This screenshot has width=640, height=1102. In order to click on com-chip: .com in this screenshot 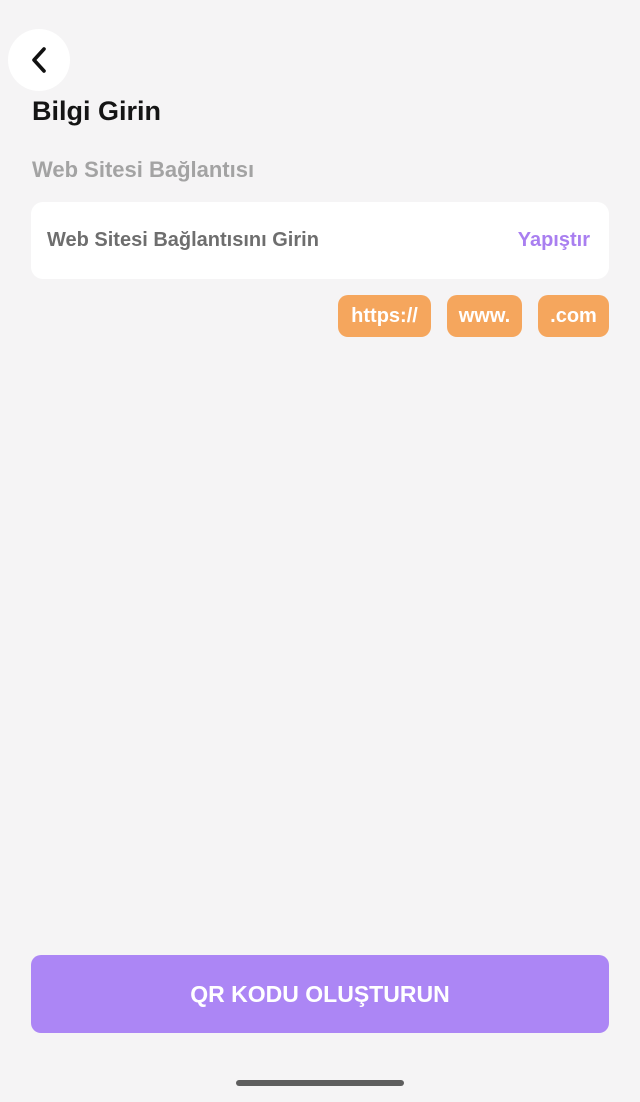, I will do `click(573, 316)`.